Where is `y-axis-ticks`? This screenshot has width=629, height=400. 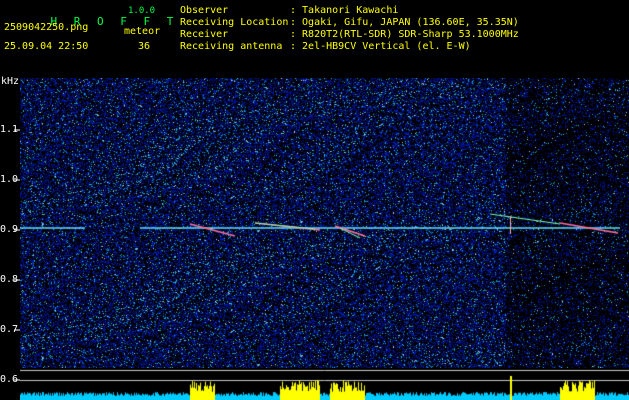
y-axis-ticks is located at coordinates (17, 255).